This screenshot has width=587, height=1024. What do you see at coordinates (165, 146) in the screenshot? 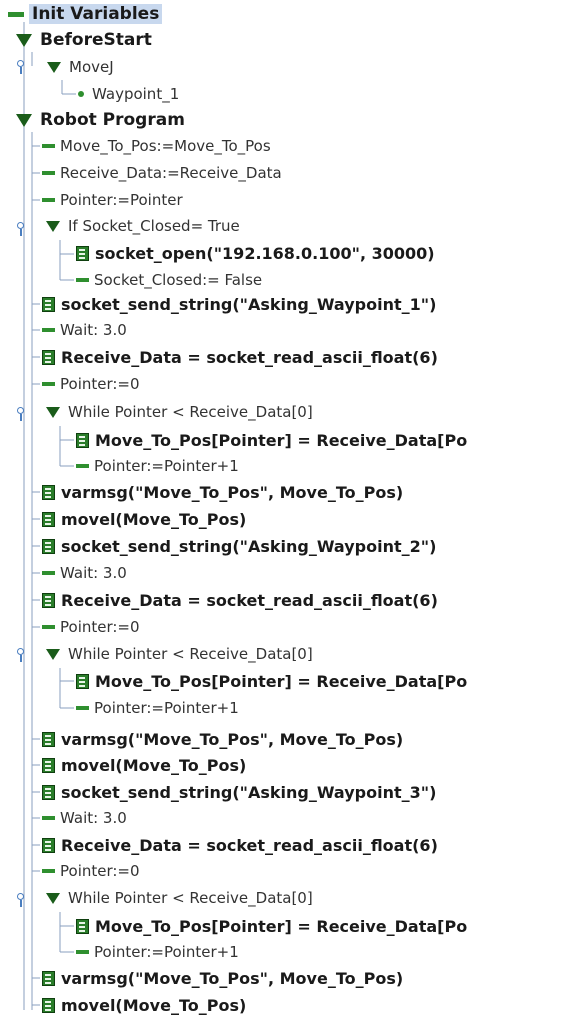
I see `node-label: Move_To_Pos:=Move_To_Pos` at bounding box center [165, 146].